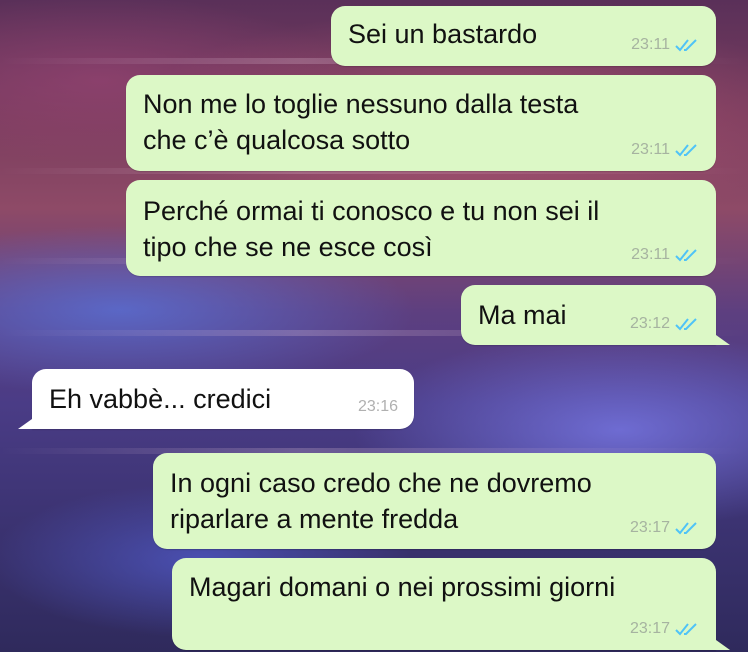 This screenshot has width=748, height=652. I want to click on message-bubble-outgoing: Sei un bastardo 23:11, so click(523, 36).